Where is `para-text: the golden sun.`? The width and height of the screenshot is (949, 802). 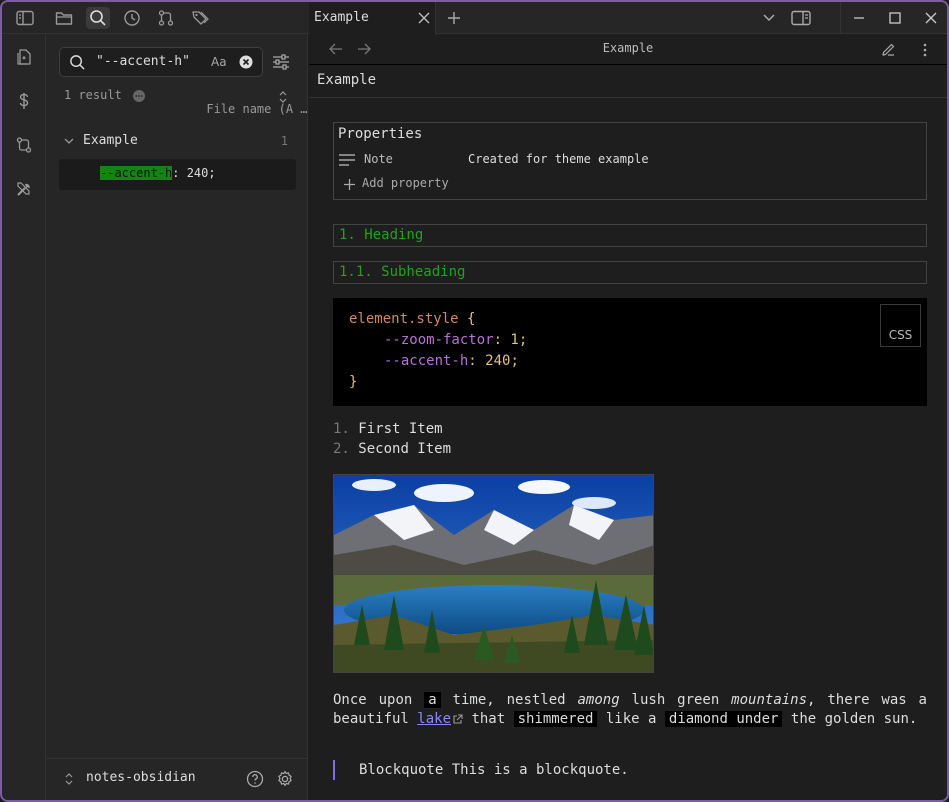 para-text: the golden sun. is located at coordinates (850, 719).